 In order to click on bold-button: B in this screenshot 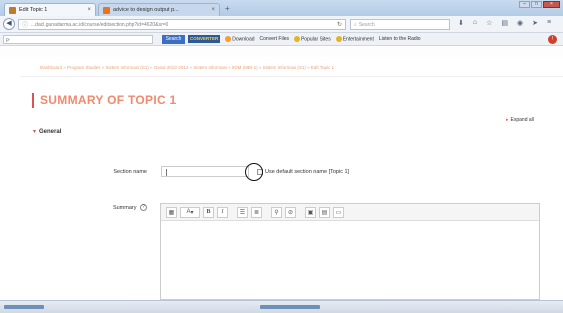, I will do `click(208, 212)`.